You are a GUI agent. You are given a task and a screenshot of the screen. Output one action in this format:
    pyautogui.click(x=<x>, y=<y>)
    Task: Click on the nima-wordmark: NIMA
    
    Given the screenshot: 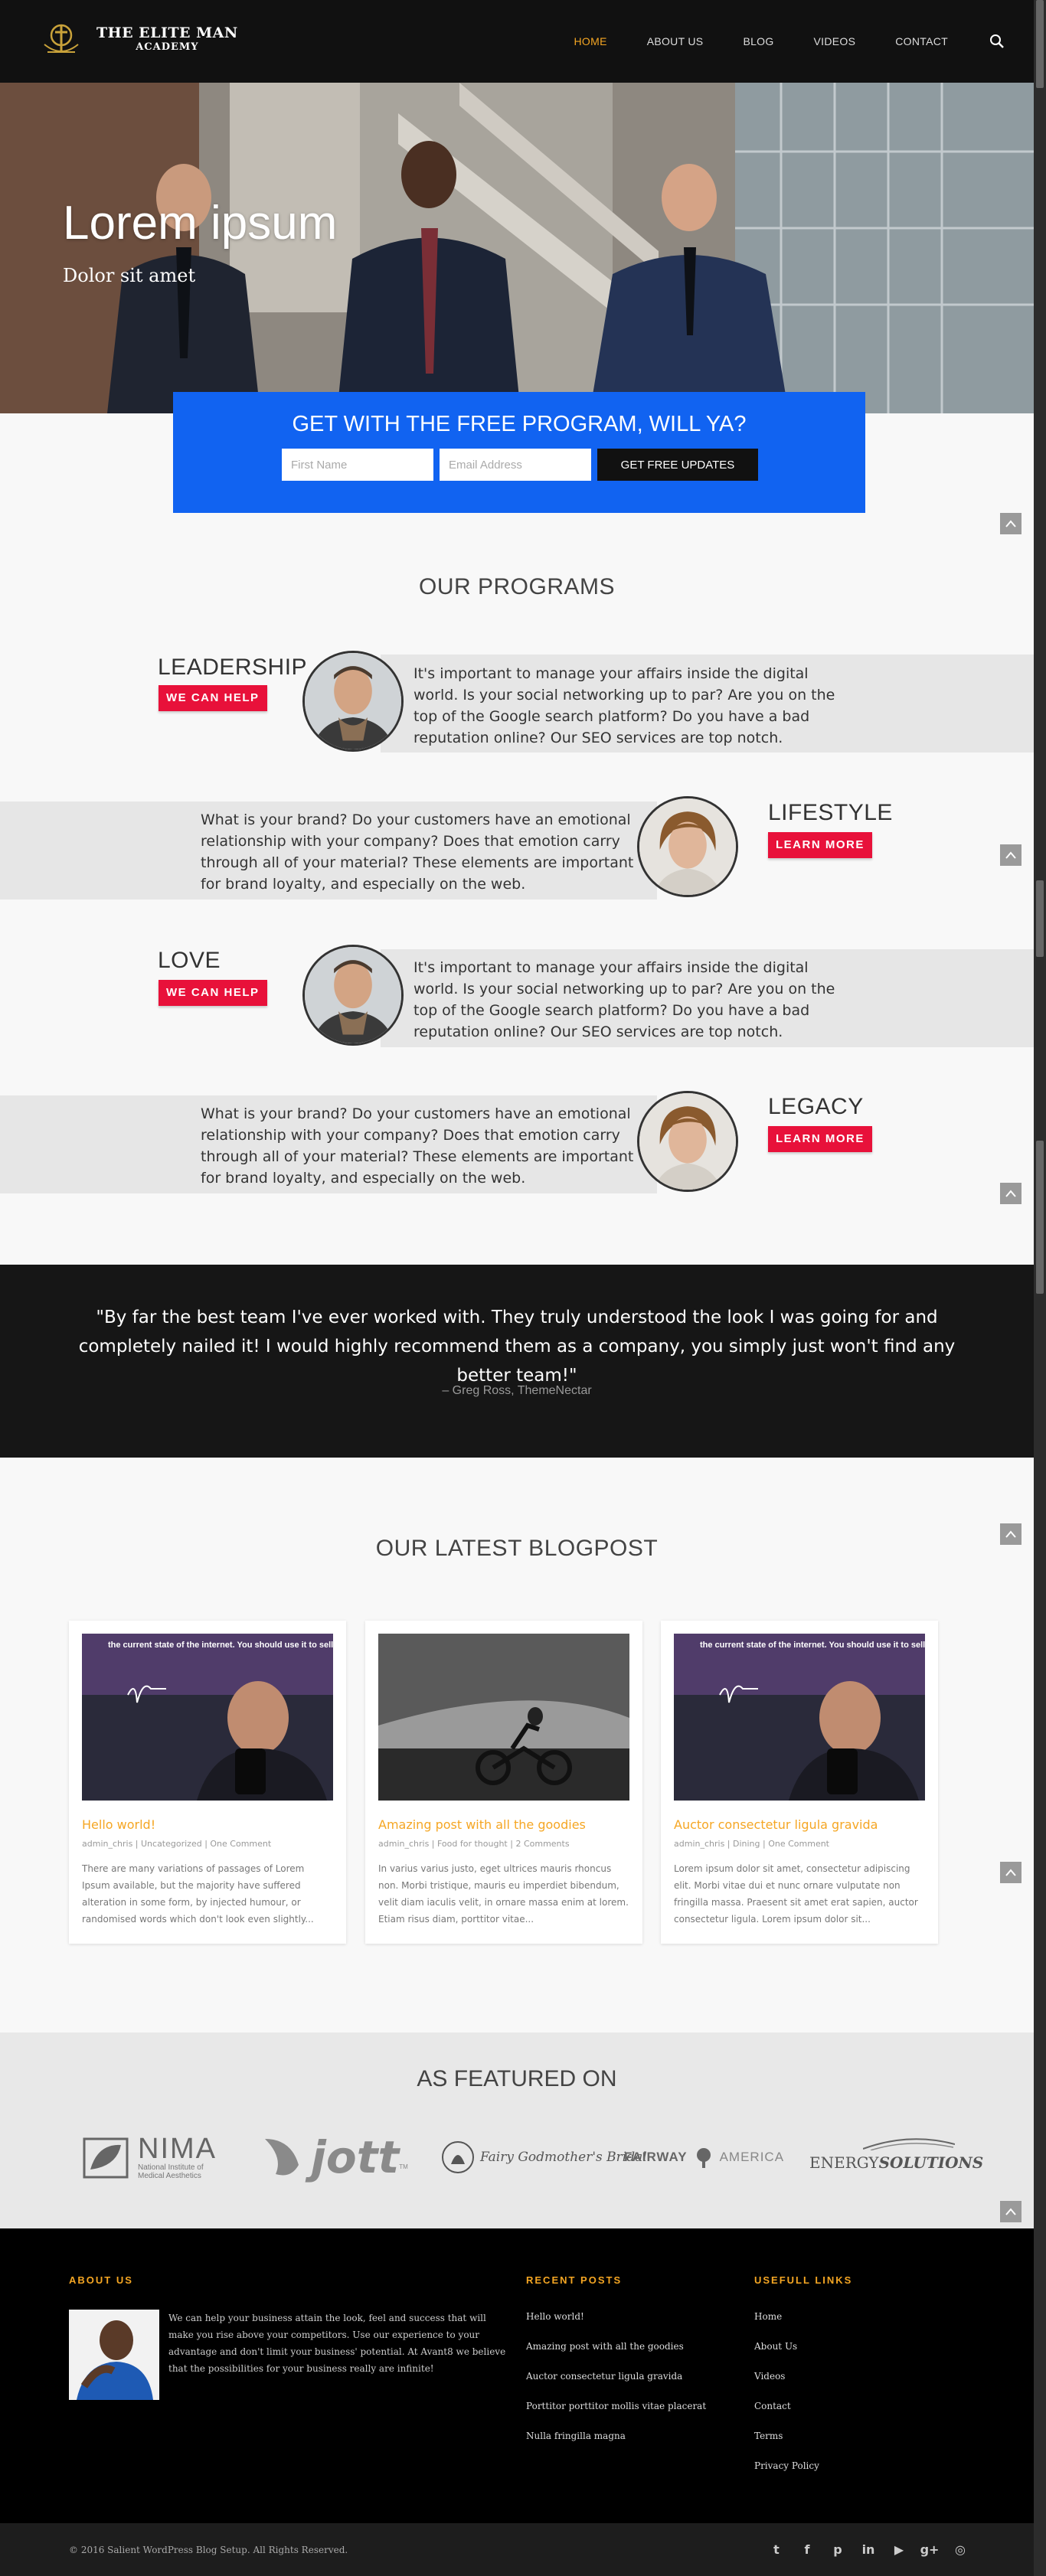 What is the action you would take?
    pyautogui.click(x=177, y=2149)
    